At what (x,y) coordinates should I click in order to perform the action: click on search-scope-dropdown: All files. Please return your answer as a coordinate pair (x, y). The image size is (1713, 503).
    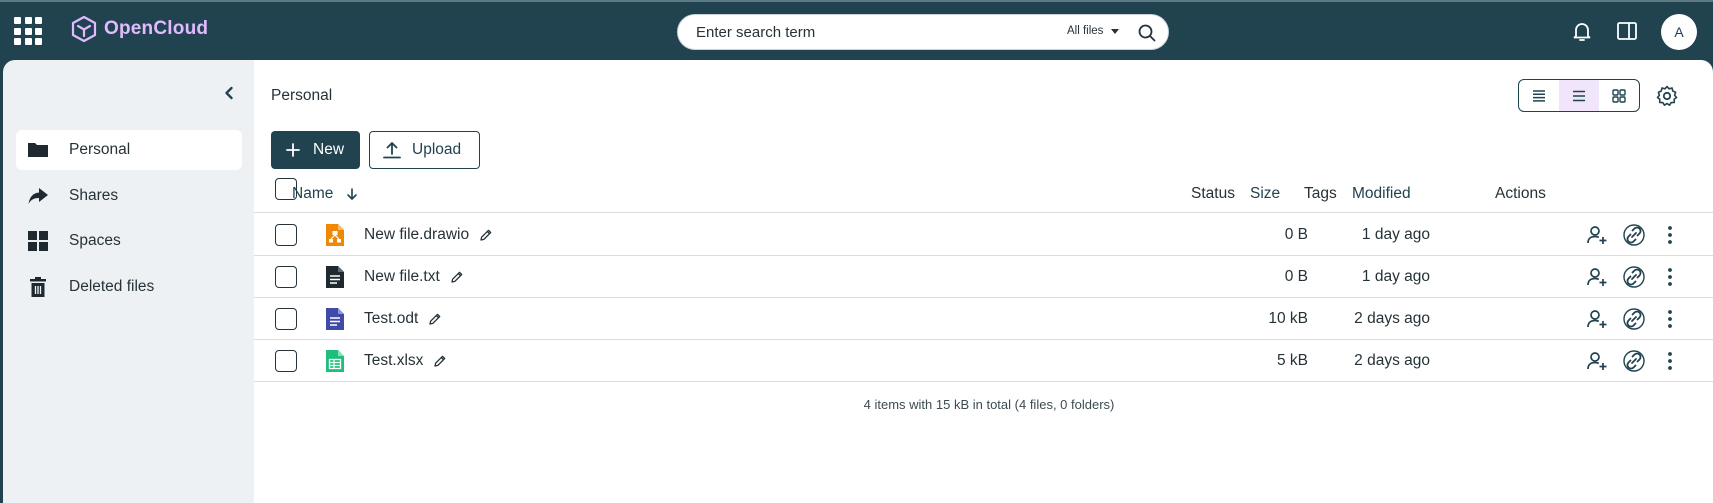
    Looking at the image, I should click on (1093, 31).